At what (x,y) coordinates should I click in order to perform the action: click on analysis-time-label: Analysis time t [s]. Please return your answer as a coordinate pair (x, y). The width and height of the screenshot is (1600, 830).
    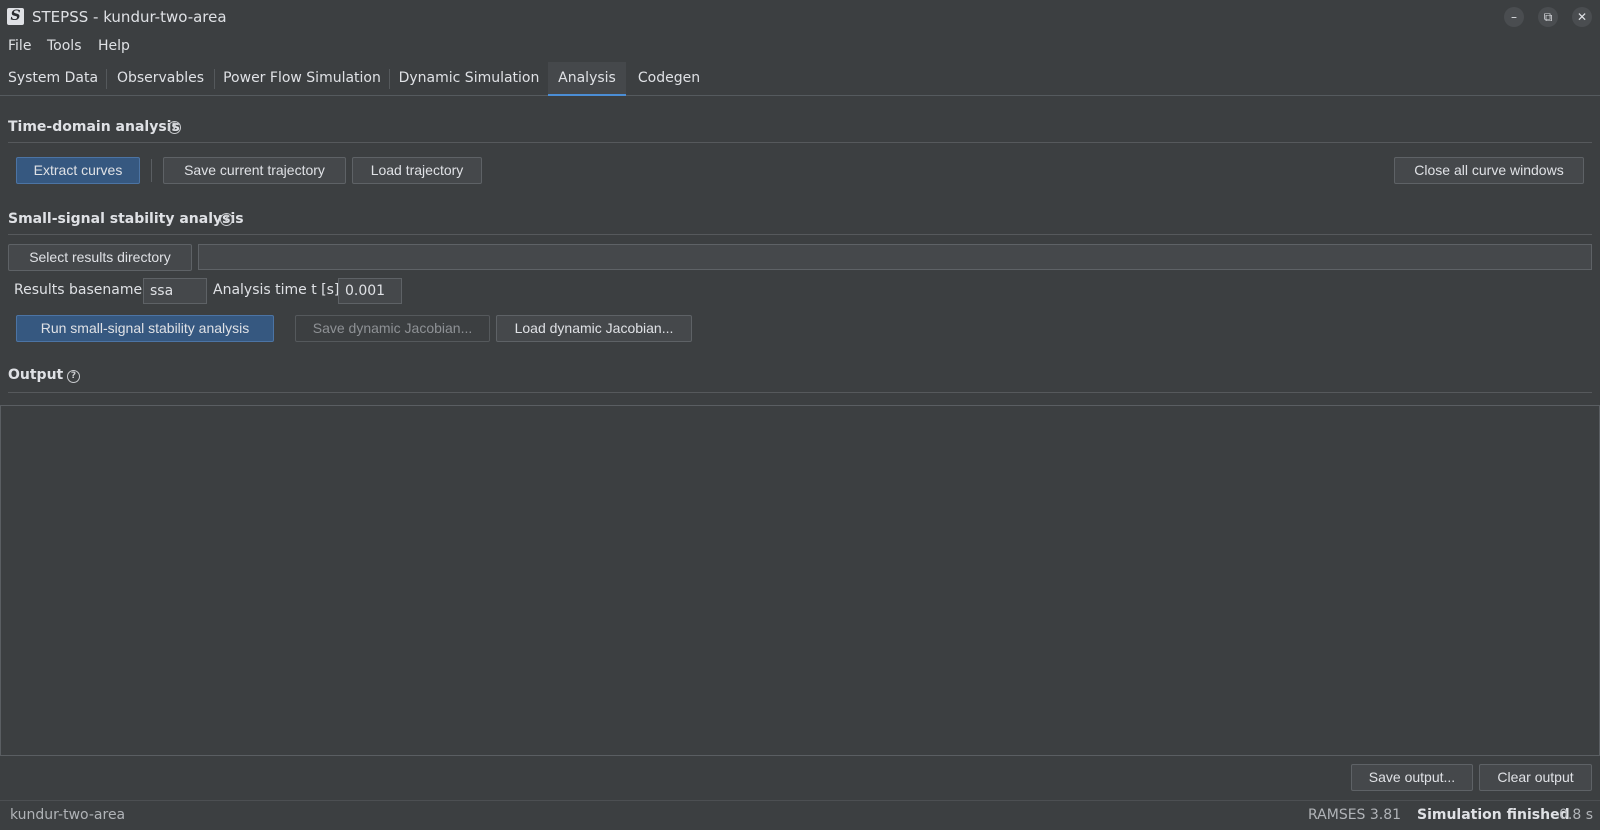
    Looking at the image, I should click on (276, 290).